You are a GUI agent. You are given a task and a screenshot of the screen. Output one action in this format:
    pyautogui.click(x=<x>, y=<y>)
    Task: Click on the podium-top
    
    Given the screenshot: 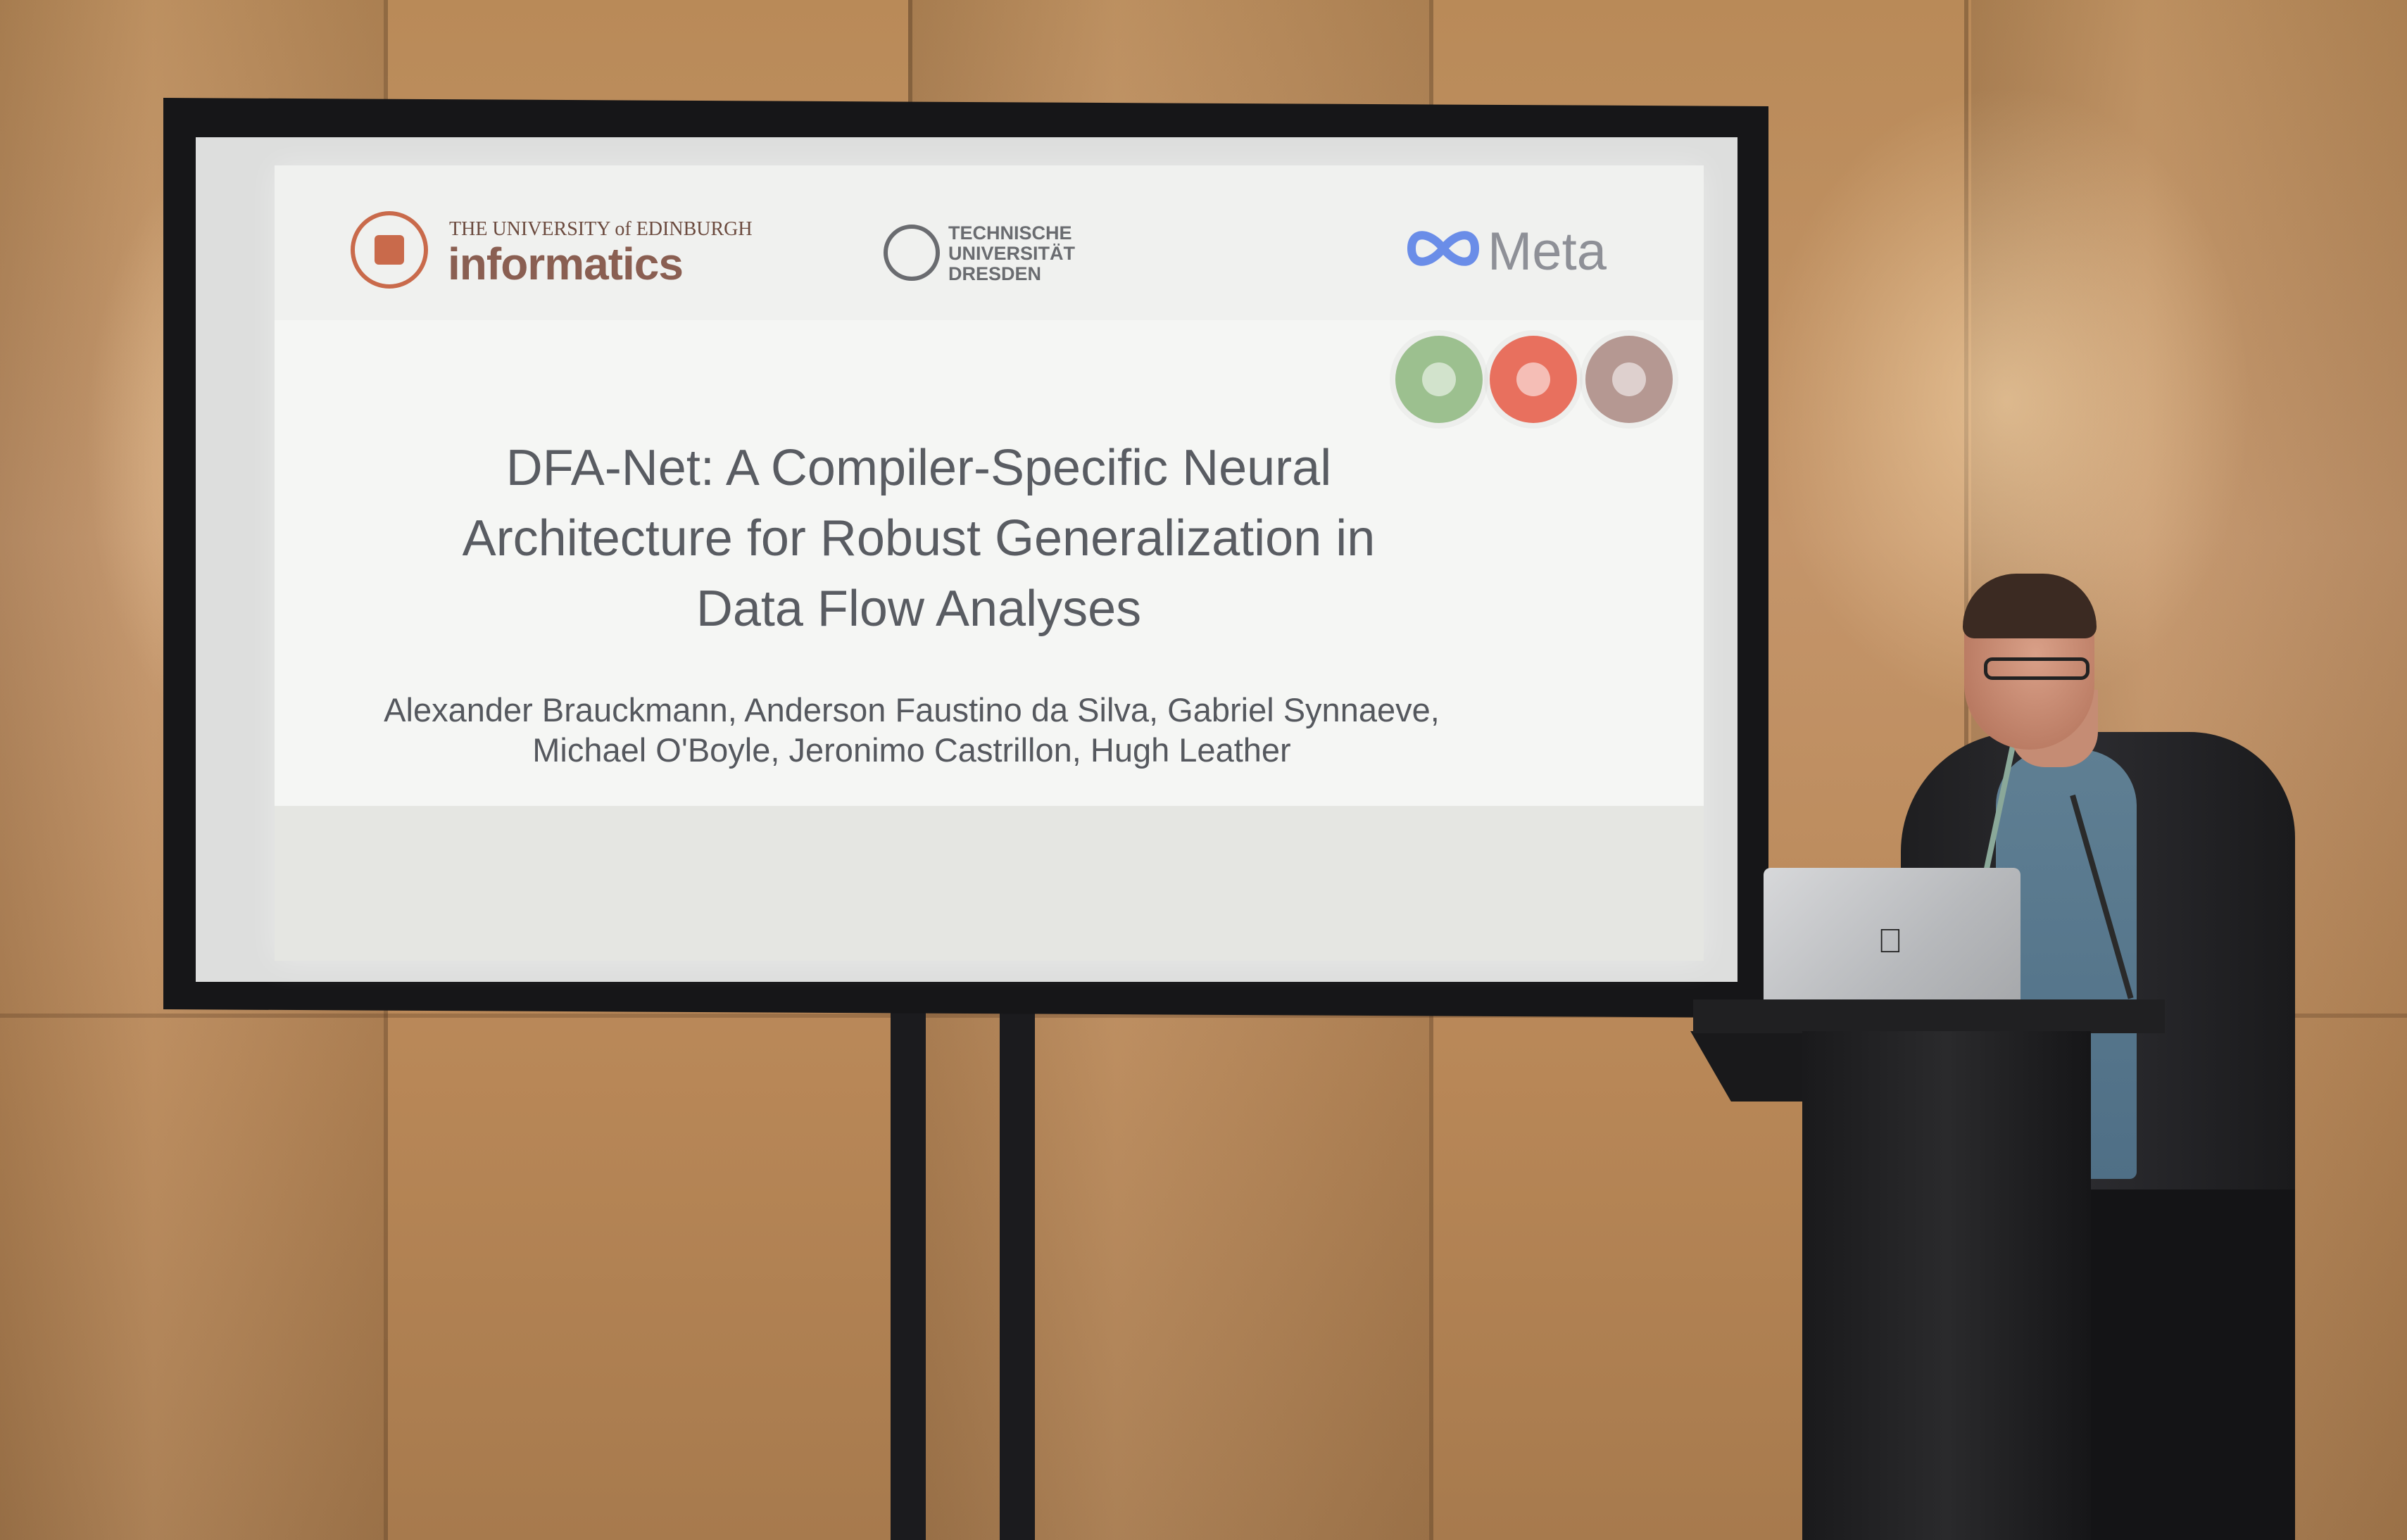 What is the action you would take?
    pyautogui.click(x=1929, y=1016)
    